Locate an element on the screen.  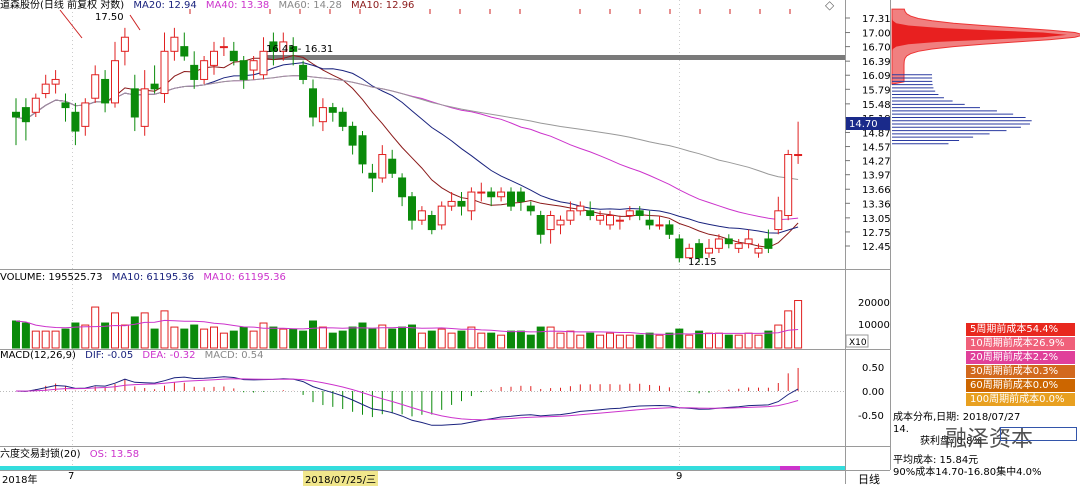
price-tick-label: 15.48 is located at coordinates (876, 105).